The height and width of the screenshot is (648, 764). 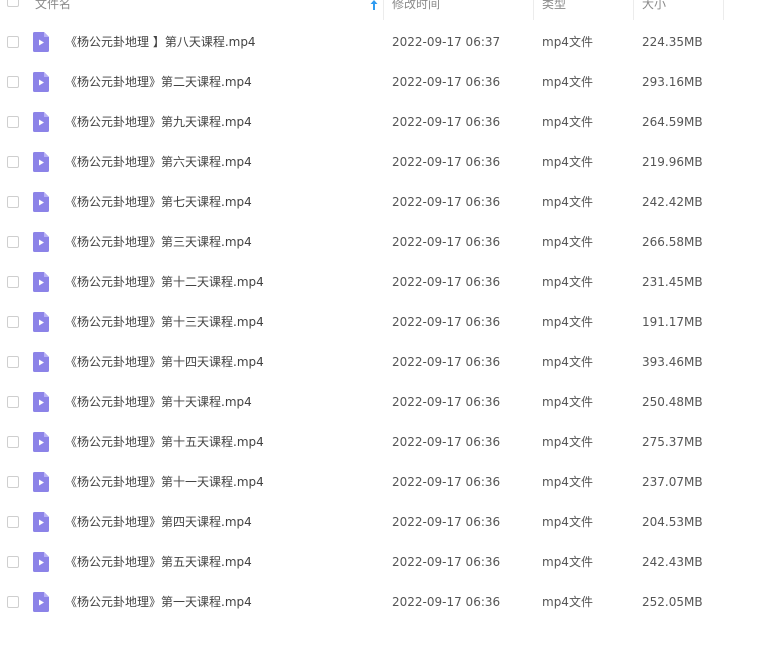 I want to click on file-size: 393.46MB, so click(x=672, y=362).